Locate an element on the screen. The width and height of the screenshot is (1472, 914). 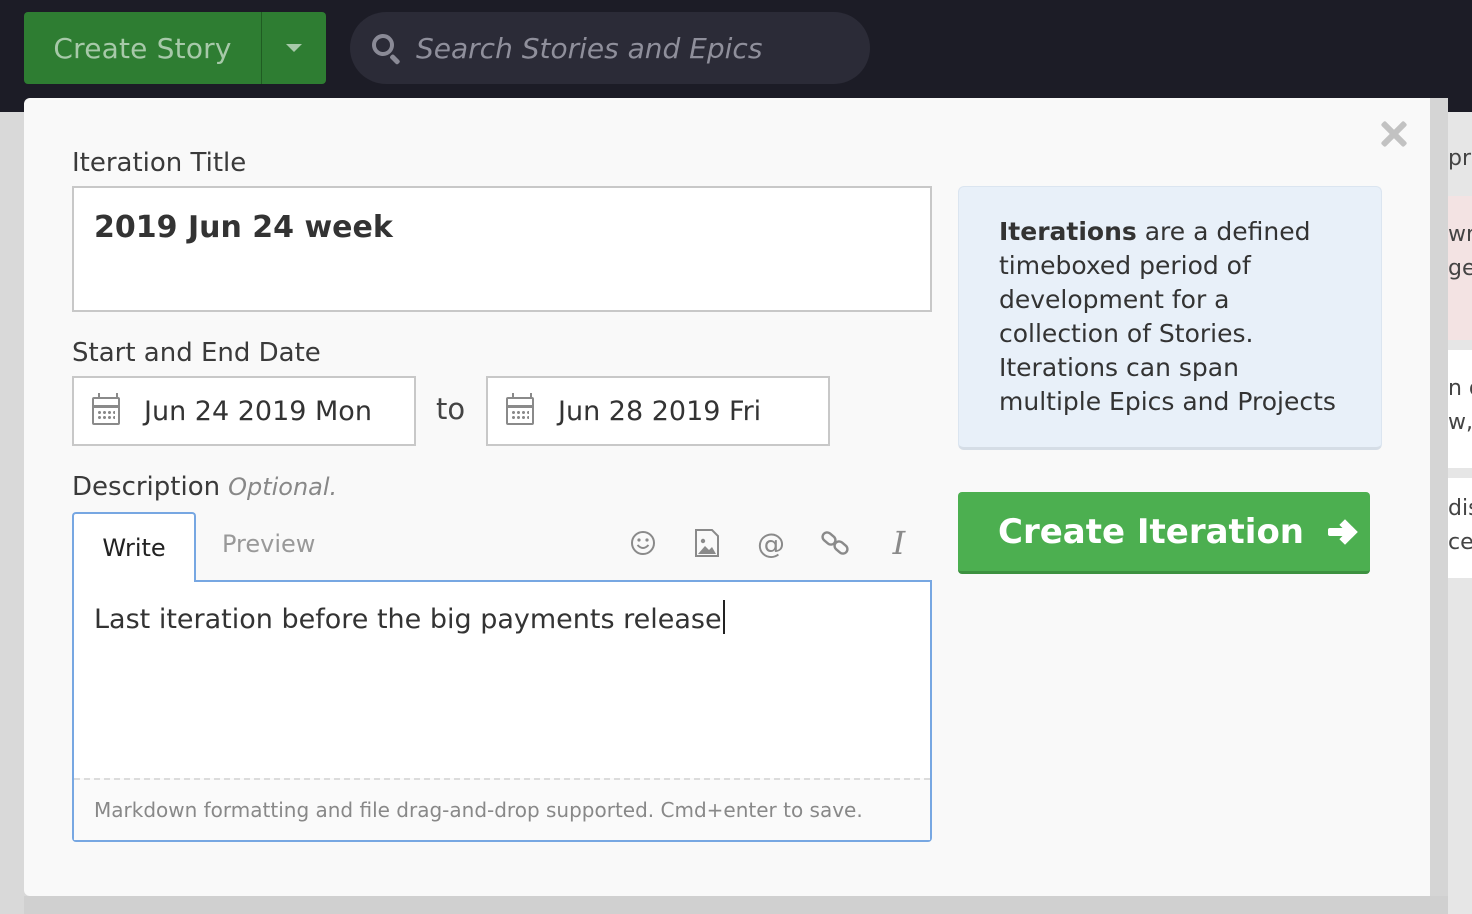
italic-icon: I is located at coordinates (899, 543).